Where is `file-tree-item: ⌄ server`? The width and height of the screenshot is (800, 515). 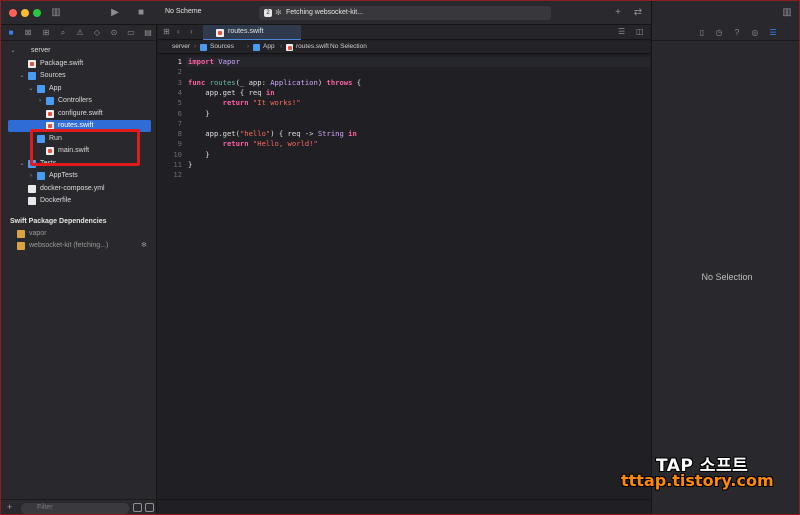
file-tree-item: ⌄ server is located at coordinates (79, 51).